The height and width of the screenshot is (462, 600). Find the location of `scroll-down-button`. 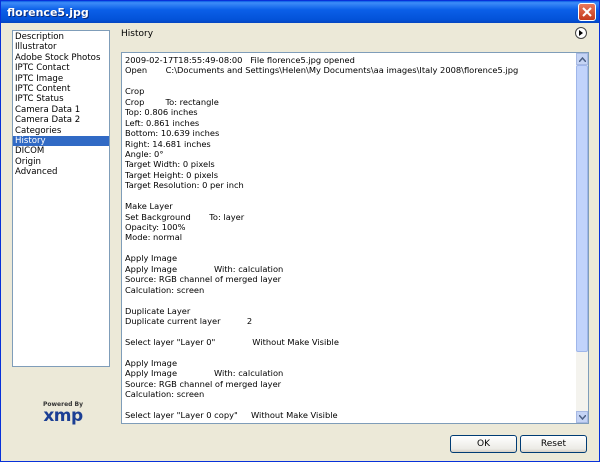

scroll-down-button is located at coordinates (582, 417).